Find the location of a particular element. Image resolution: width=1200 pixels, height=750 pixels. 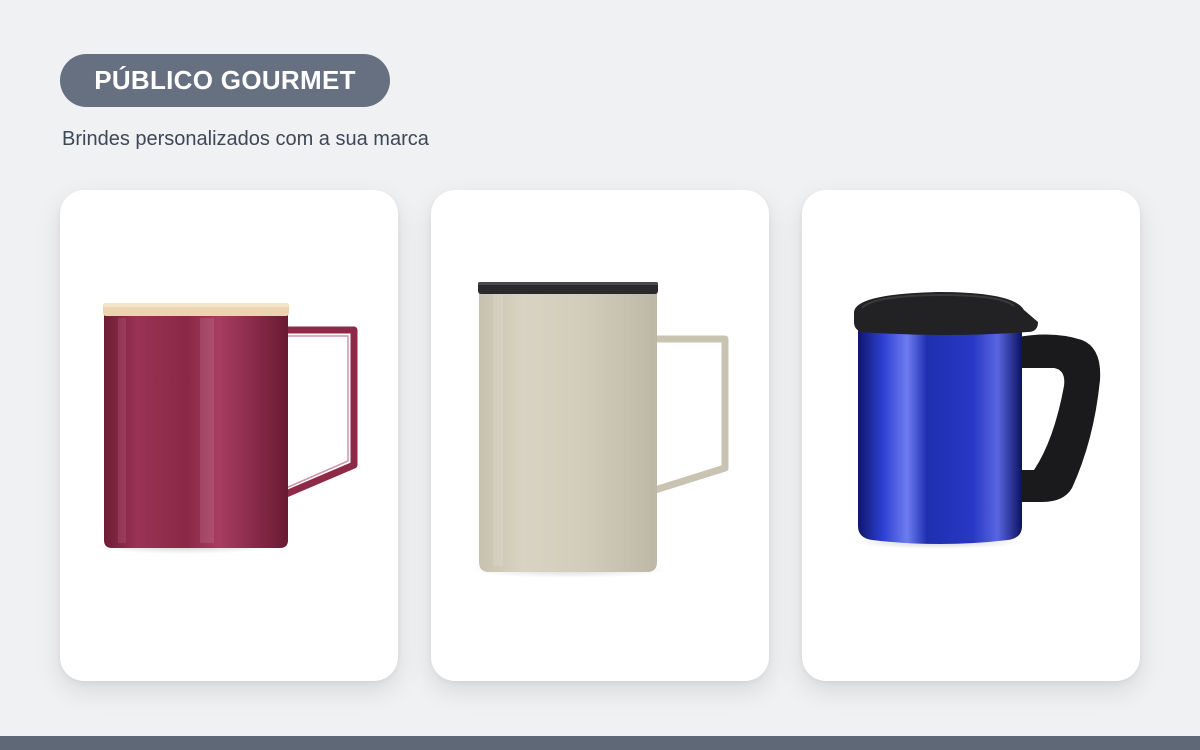

page-subtitle: Brindes personalizados com a sua marca is located at coordinates (245, 139).